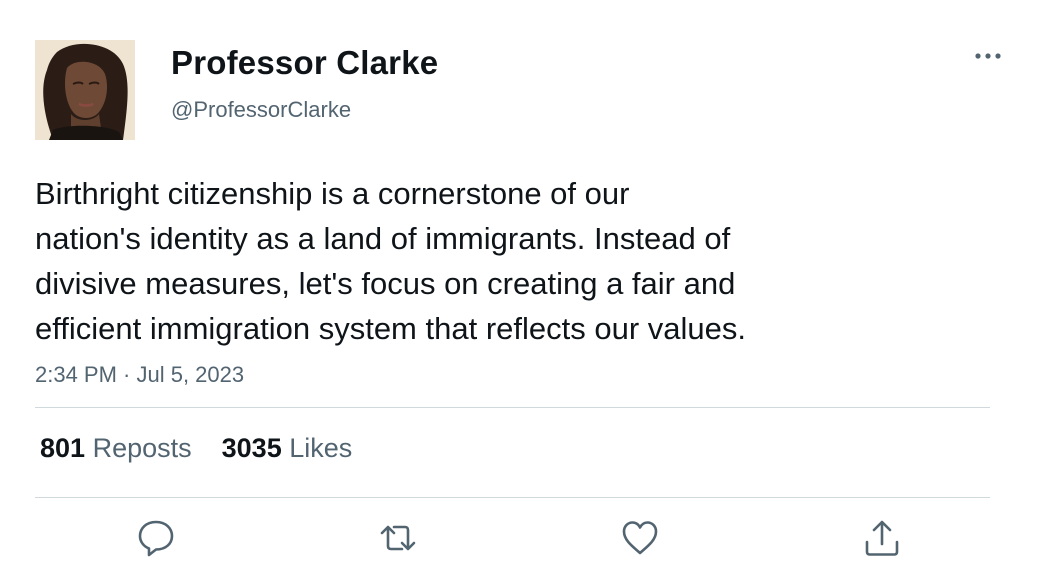  I want to click on reply-icon, so click(156, 538).